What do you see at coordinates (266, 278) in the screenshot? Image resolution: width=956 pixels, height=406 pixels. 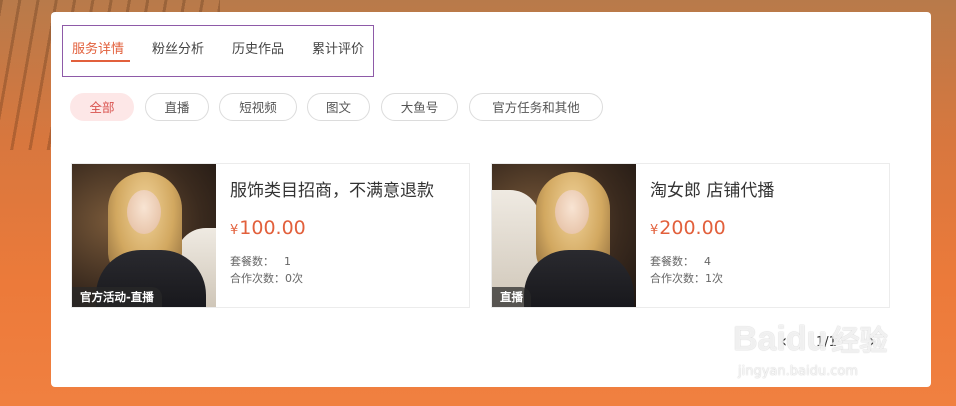 I see `cooperation-count: 合作次数：0次` at bounding box center [266, 278].